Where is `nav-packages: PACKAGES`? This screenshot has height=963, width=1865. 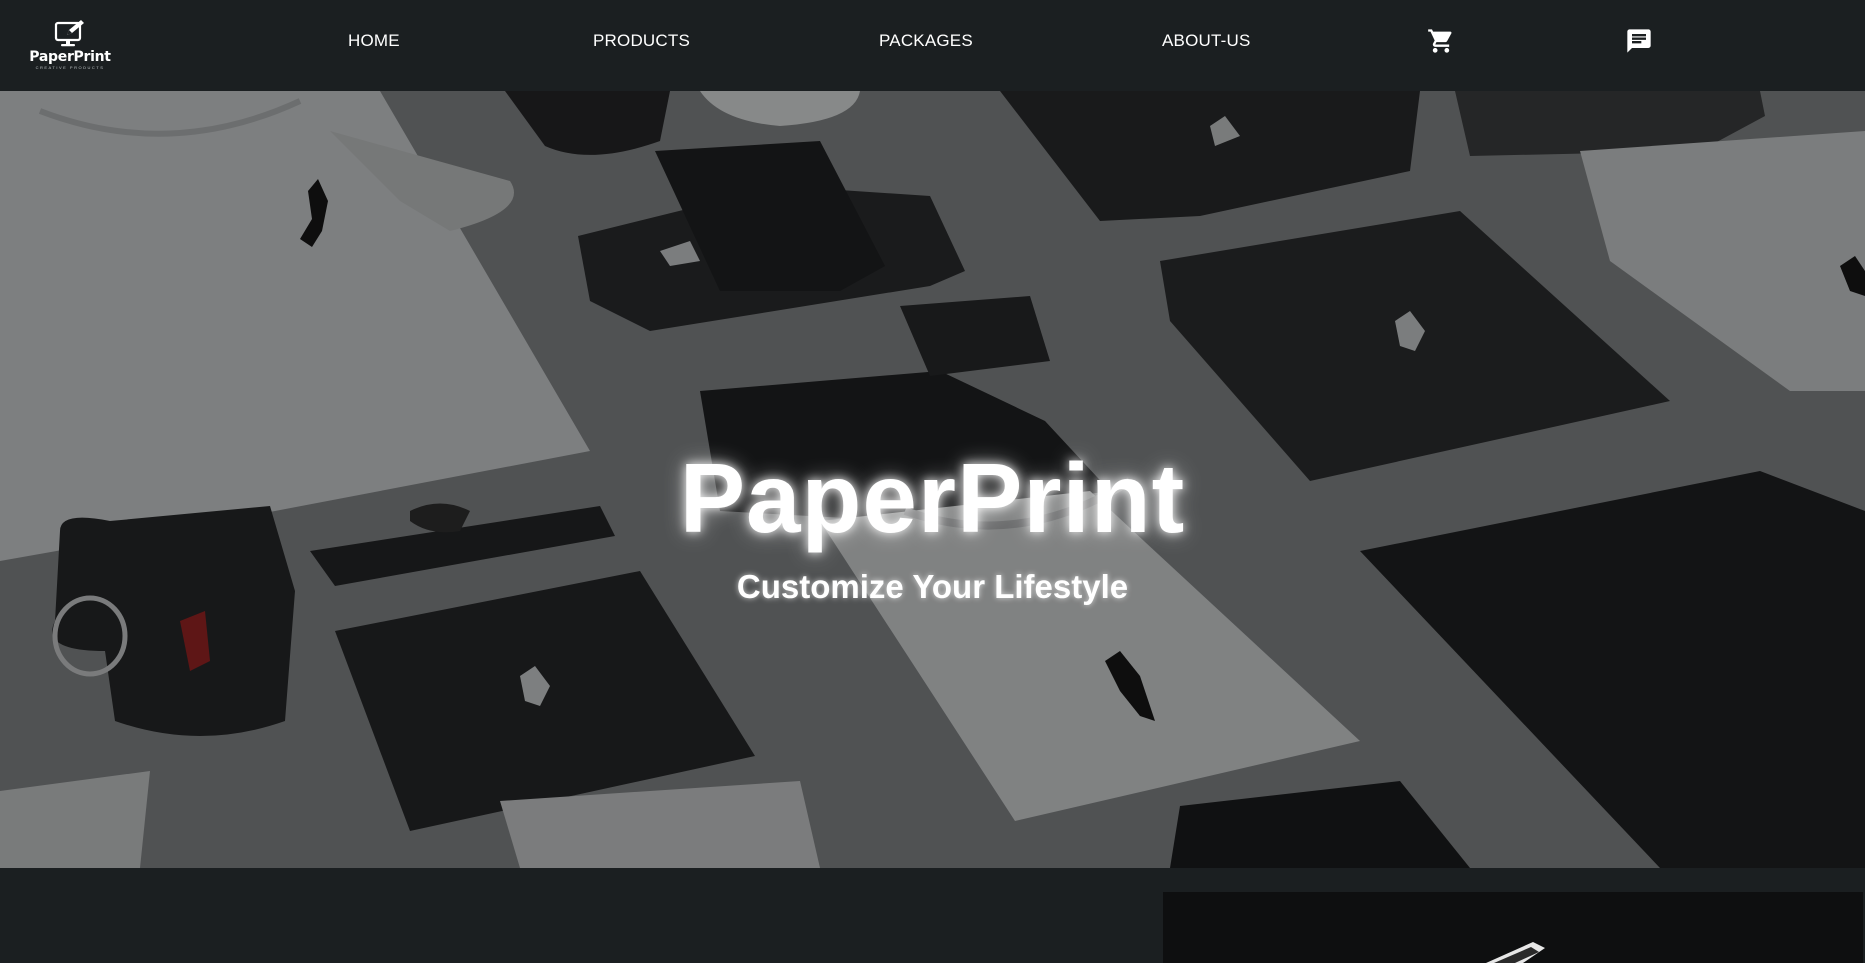 nav-packages: PACKAGES is located at coordinates (926, 41).